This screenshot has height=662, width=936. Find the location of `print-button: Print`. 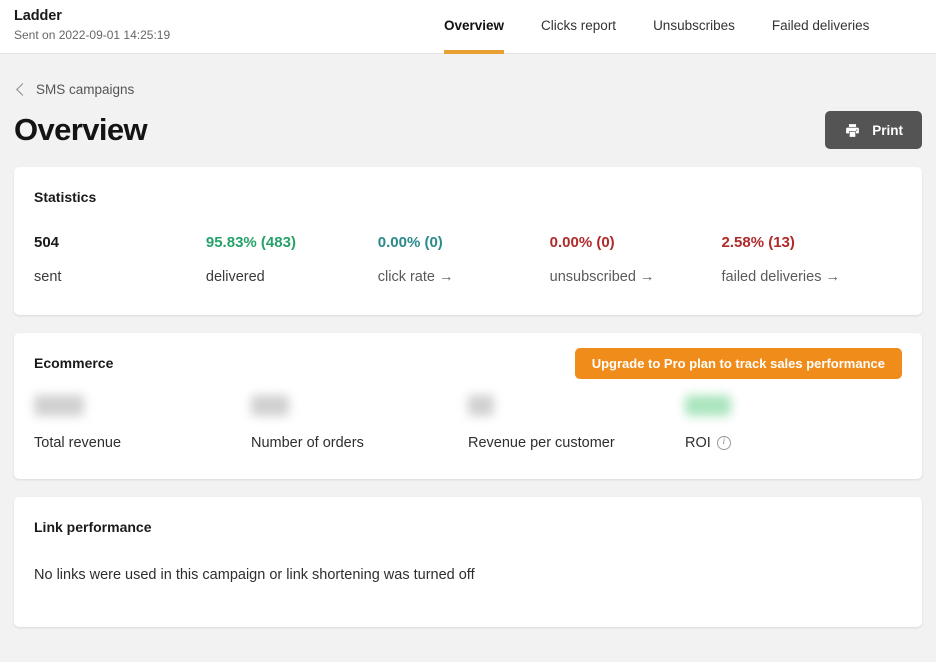

print-button: Print is located at coordinates (873, 130).